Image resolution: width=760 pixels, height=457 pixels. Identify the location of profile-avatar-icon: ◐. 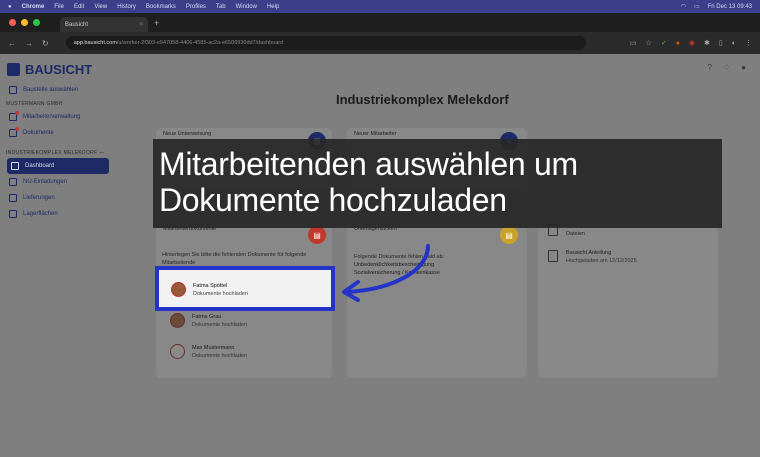
(734, 43).